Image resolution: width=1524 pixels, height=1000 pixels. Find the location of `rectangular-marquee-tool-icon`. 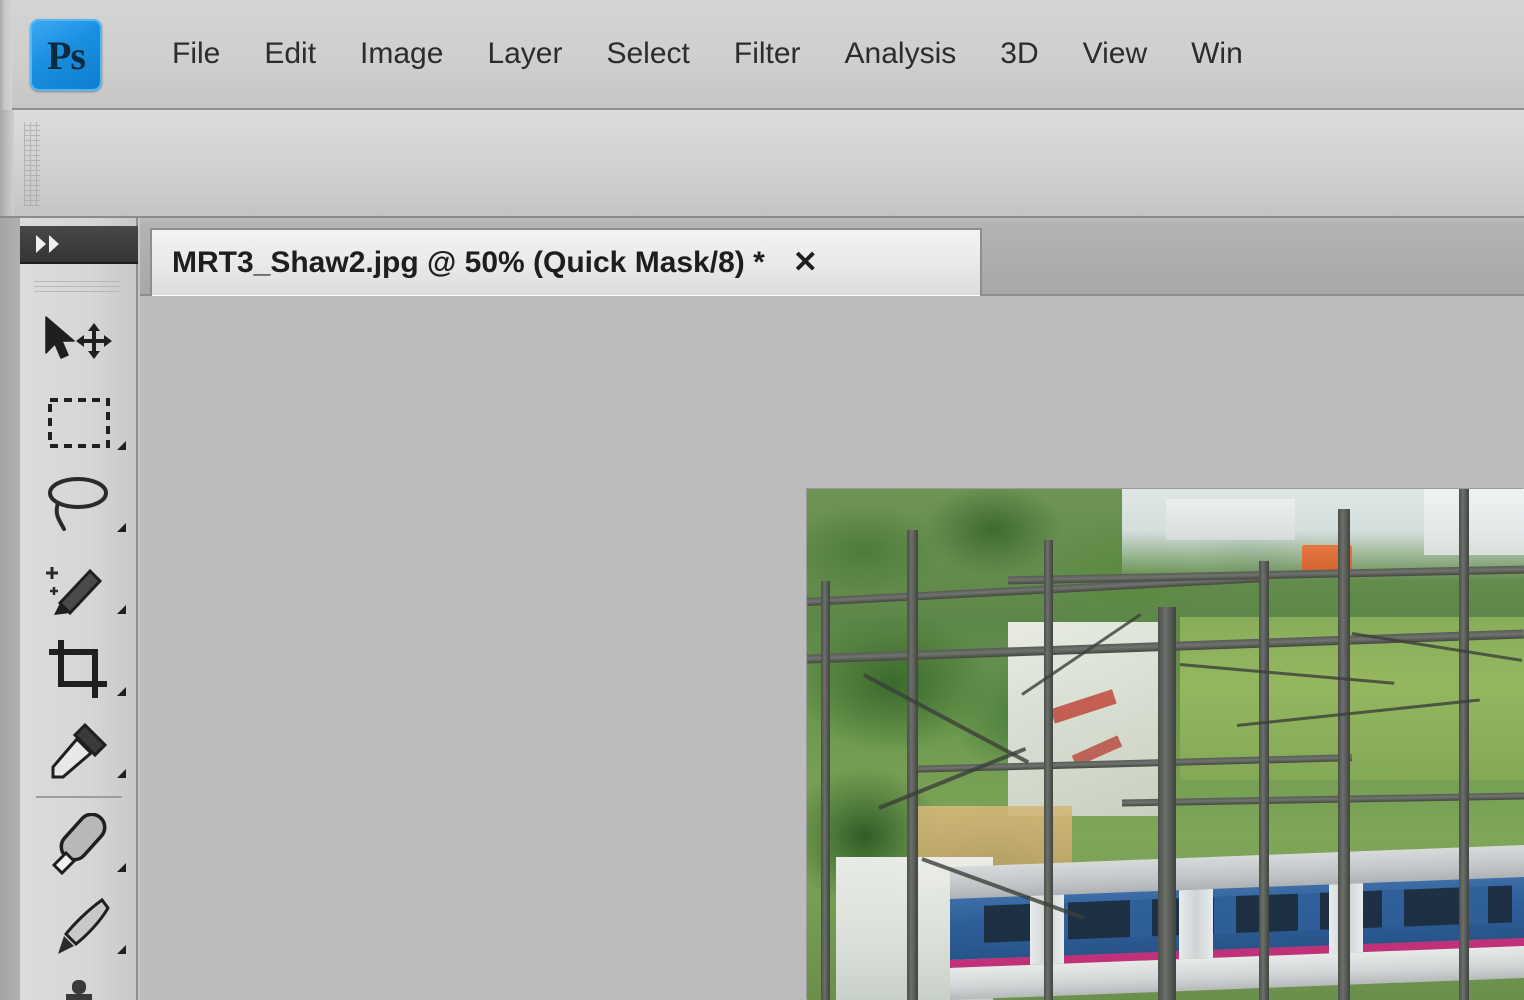

rectangular-marquee-tool-icon is located at coordinates (79, 423).